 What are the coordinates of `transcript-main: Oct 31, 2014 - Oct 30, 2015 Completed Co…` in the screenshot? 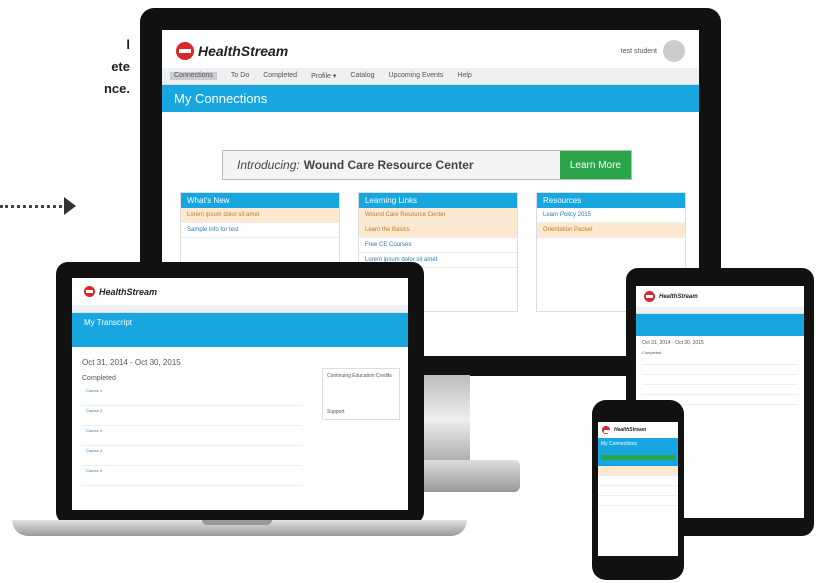 It's located at (192, 422).